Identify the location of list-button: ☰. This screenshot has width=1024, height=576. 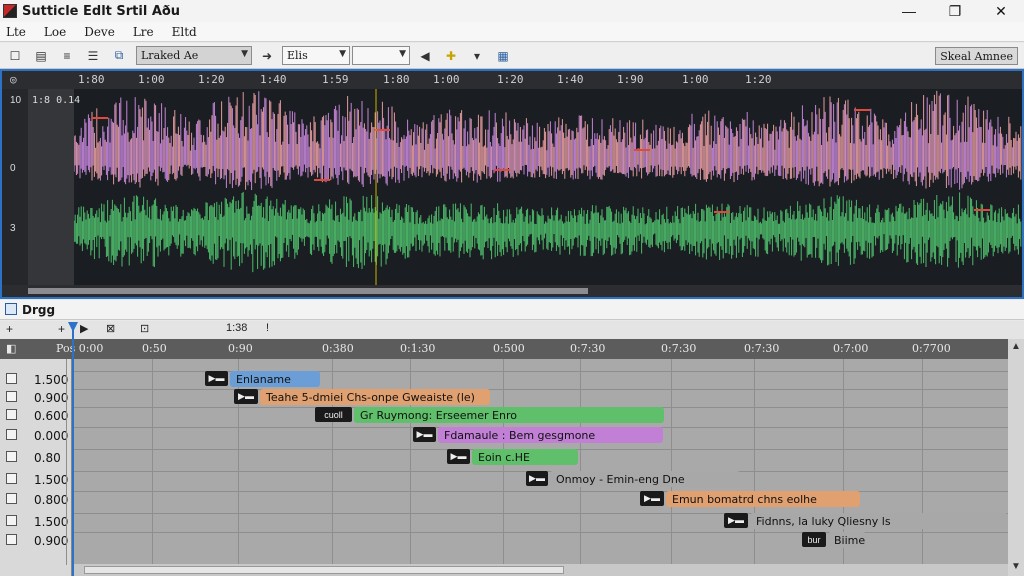
(93, 56).